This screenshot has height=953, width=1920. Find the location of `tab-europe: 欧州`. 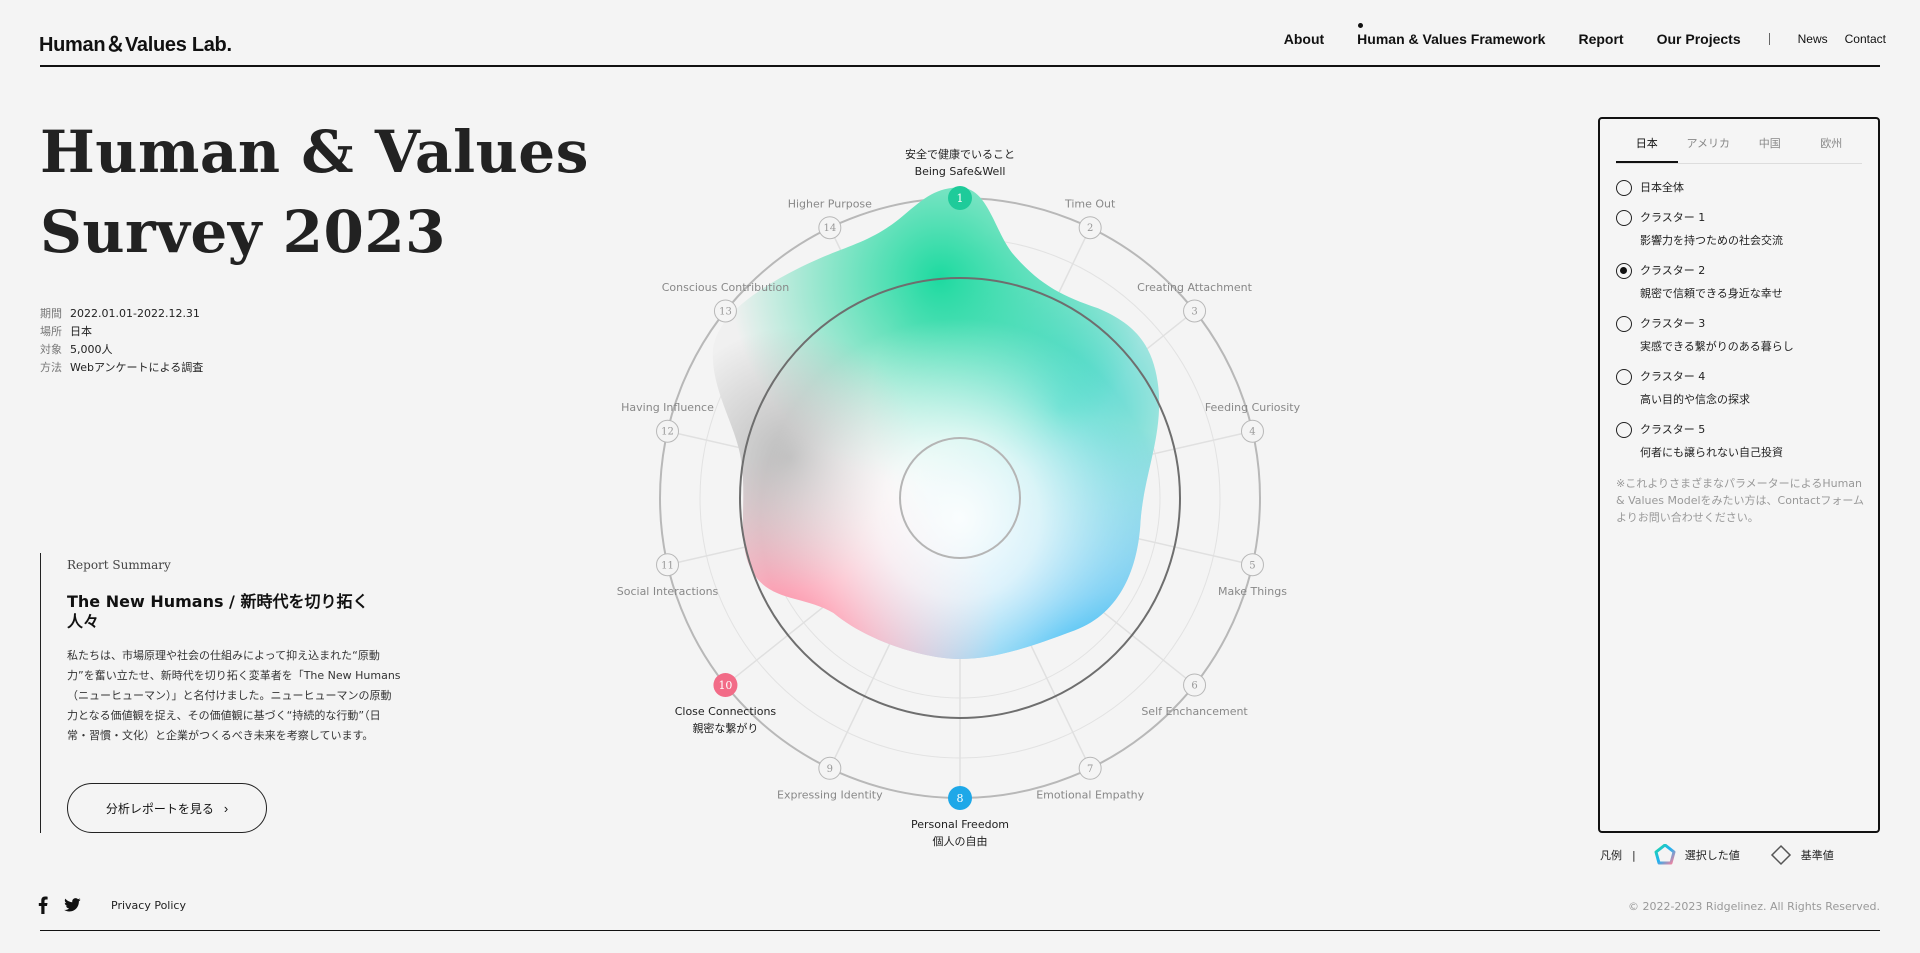

tab-europe: 欧州 is located at coordinates (1832, 146).